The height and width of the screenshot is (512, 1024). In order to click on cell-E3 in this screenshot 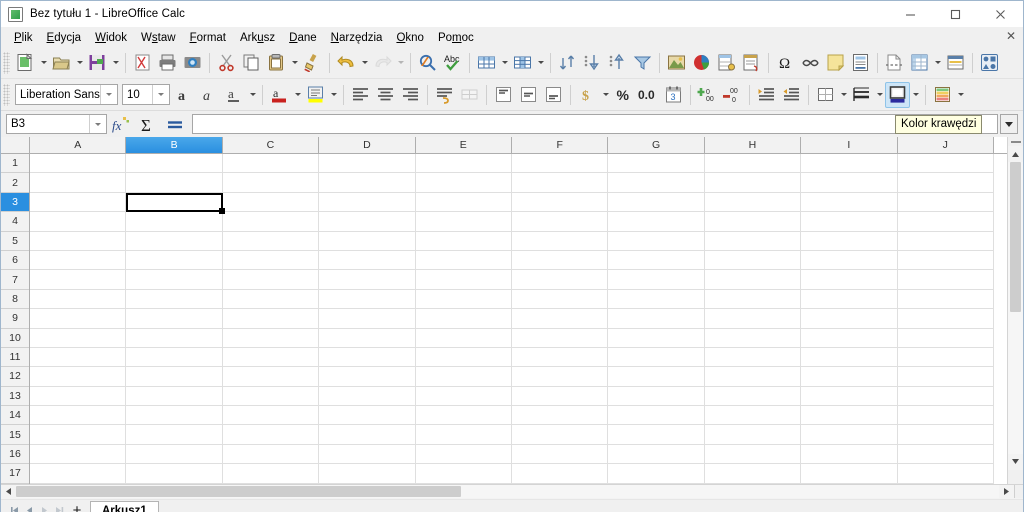, I will do `click(463, 202)`.